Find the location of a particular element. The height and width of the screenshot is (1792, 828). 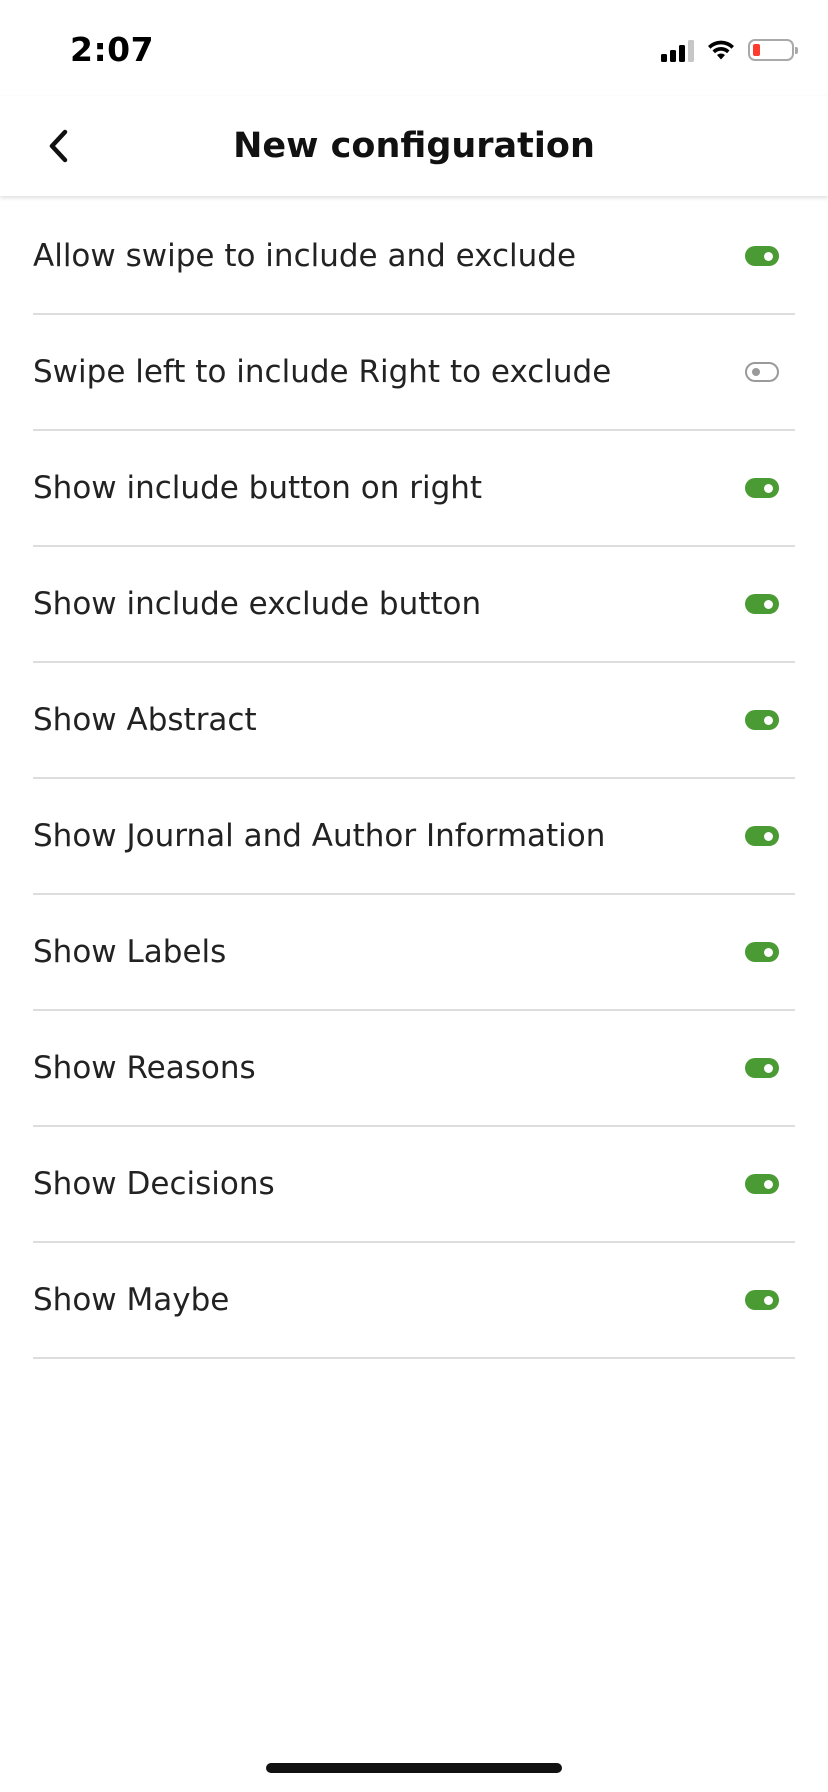

setting-label: Show include exclude button is located at coordinates (257, 604).